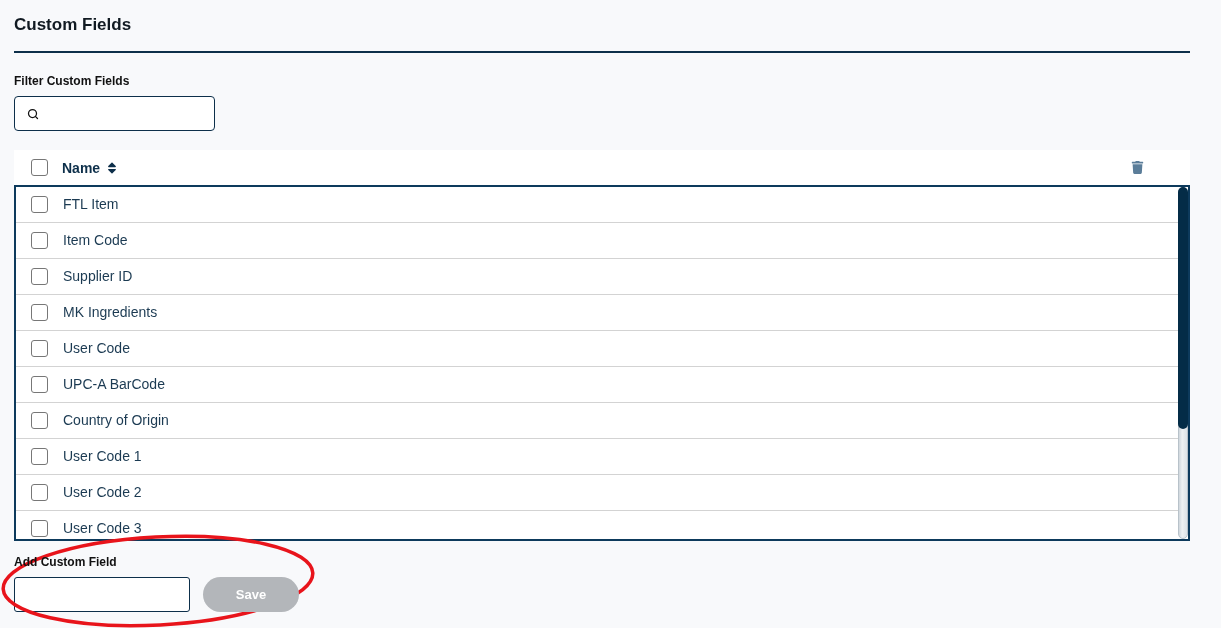 The width and height of the screenshot is (1221, 628). I want to click on field-name: User Code, so click(96, 348).